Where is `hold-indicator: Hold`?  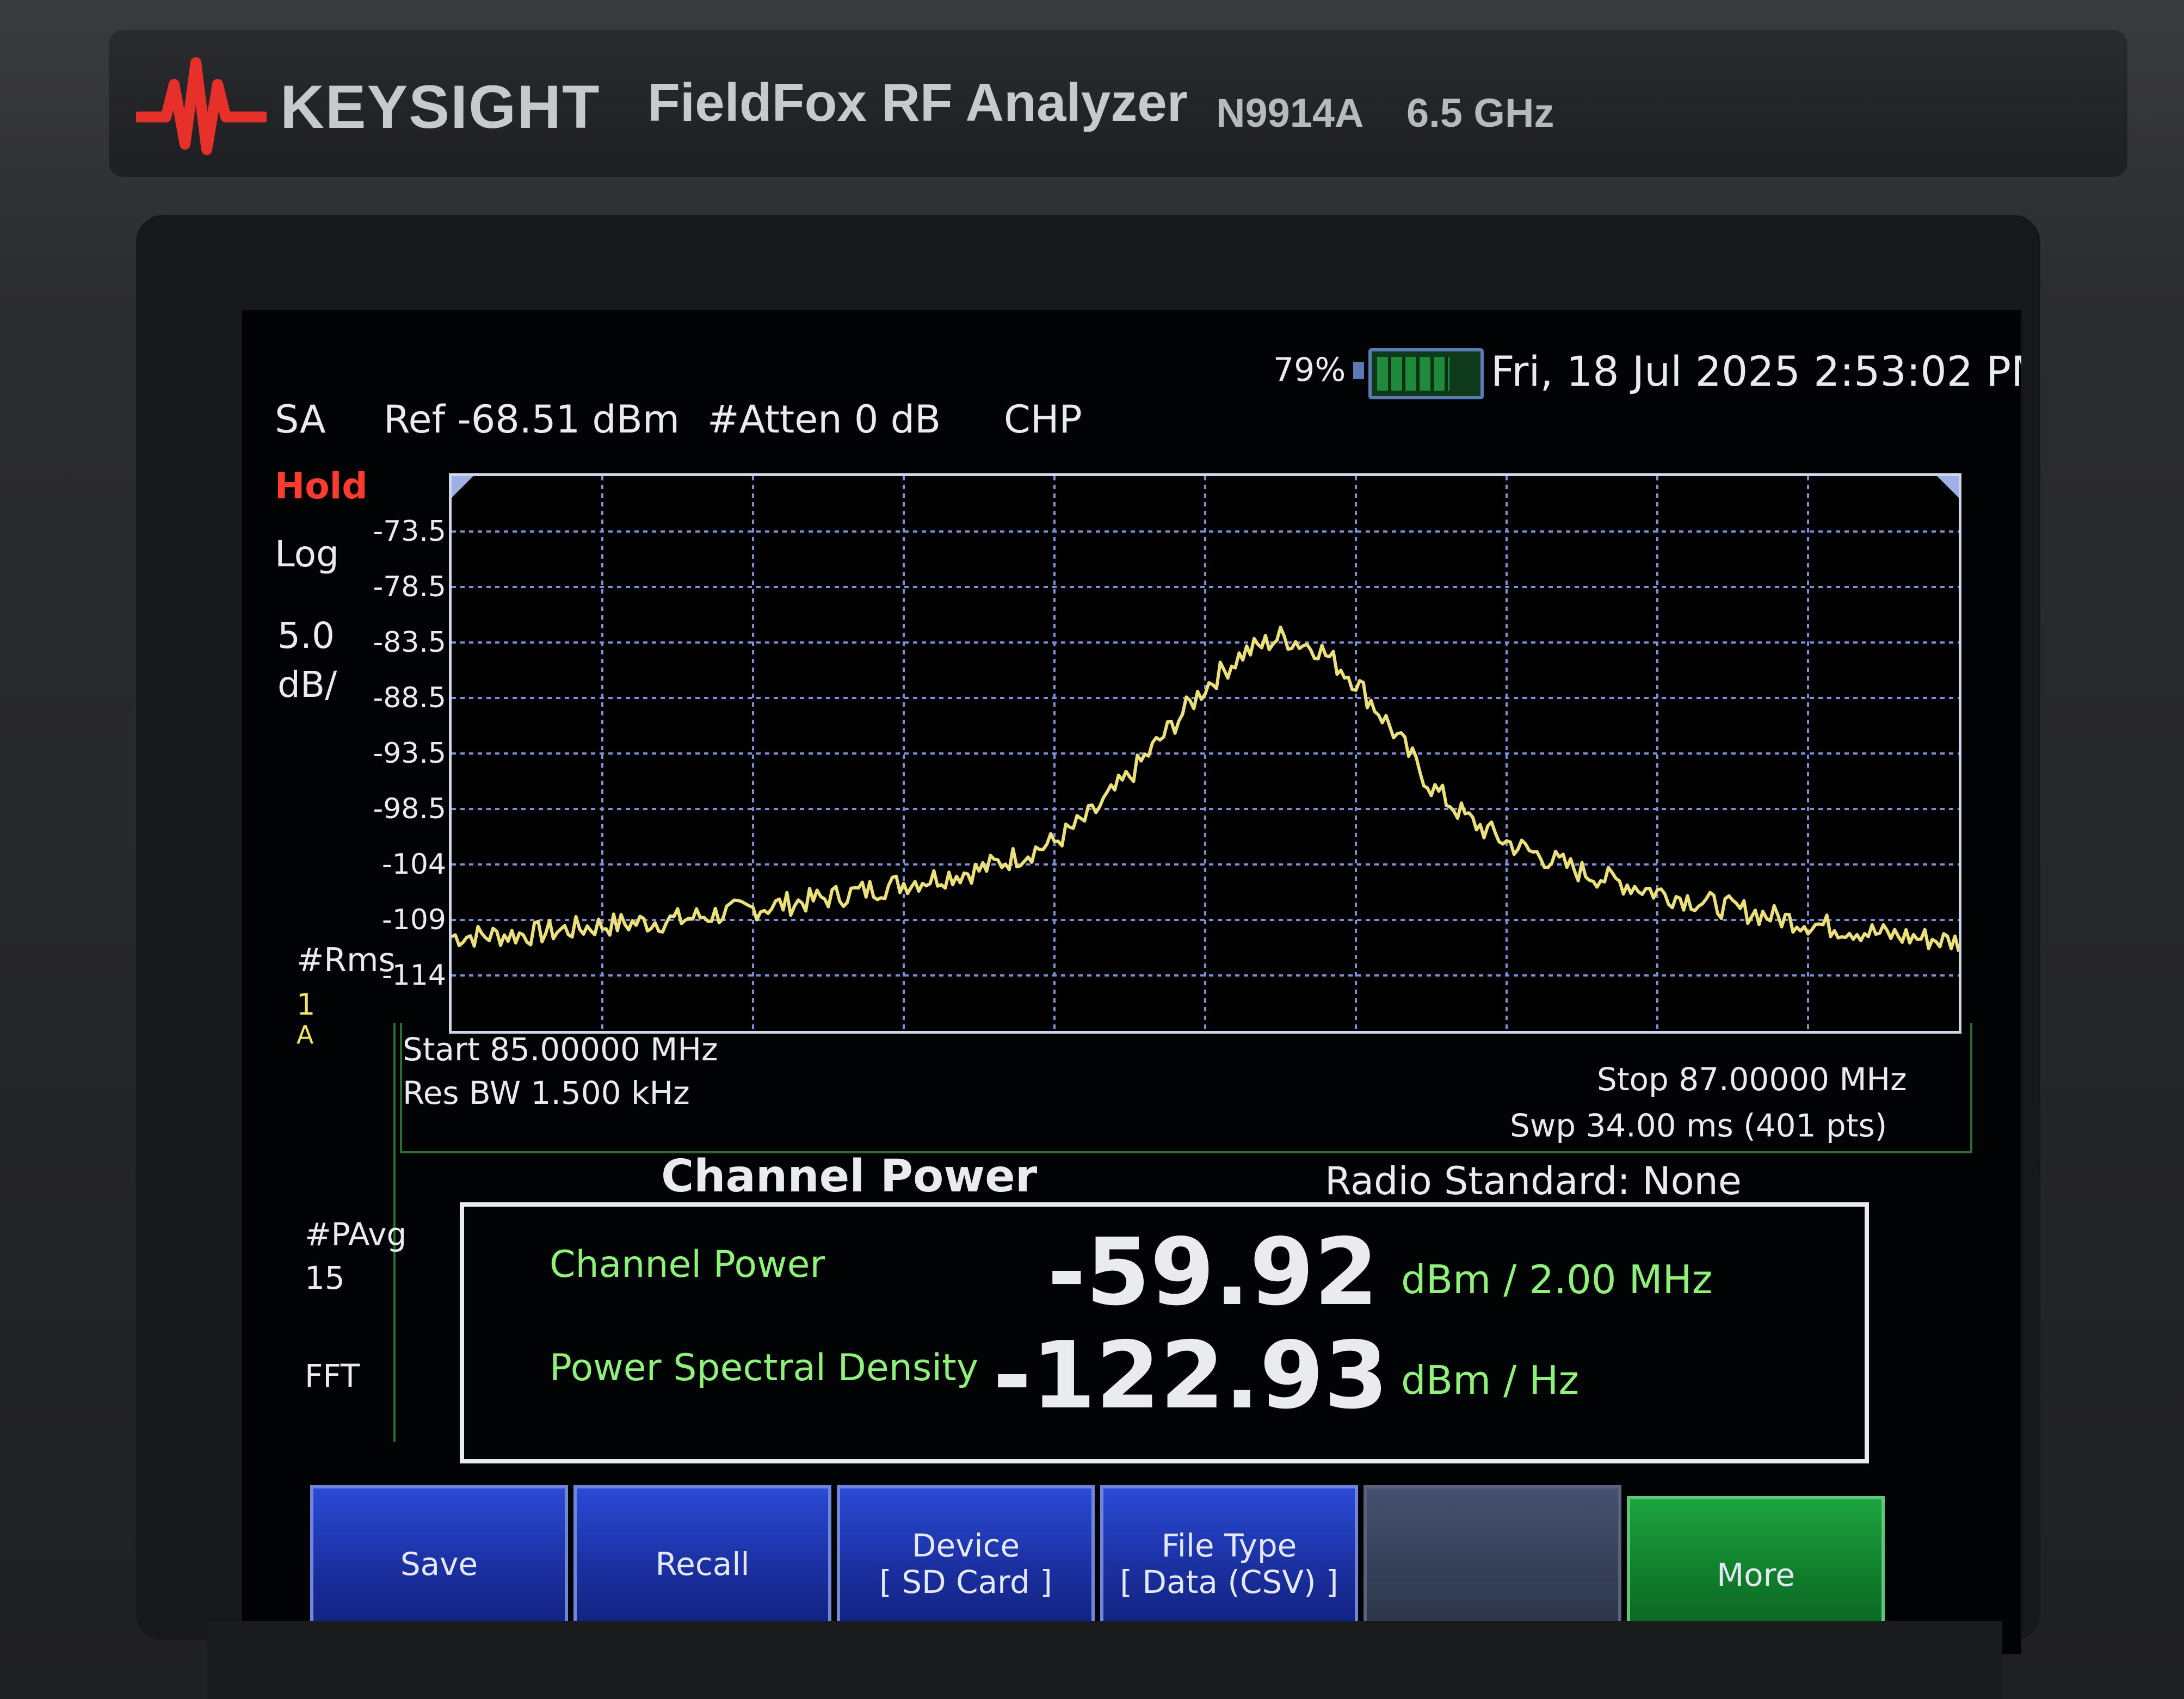
hold-indicator: Hold is located at coordinates (321, 486).